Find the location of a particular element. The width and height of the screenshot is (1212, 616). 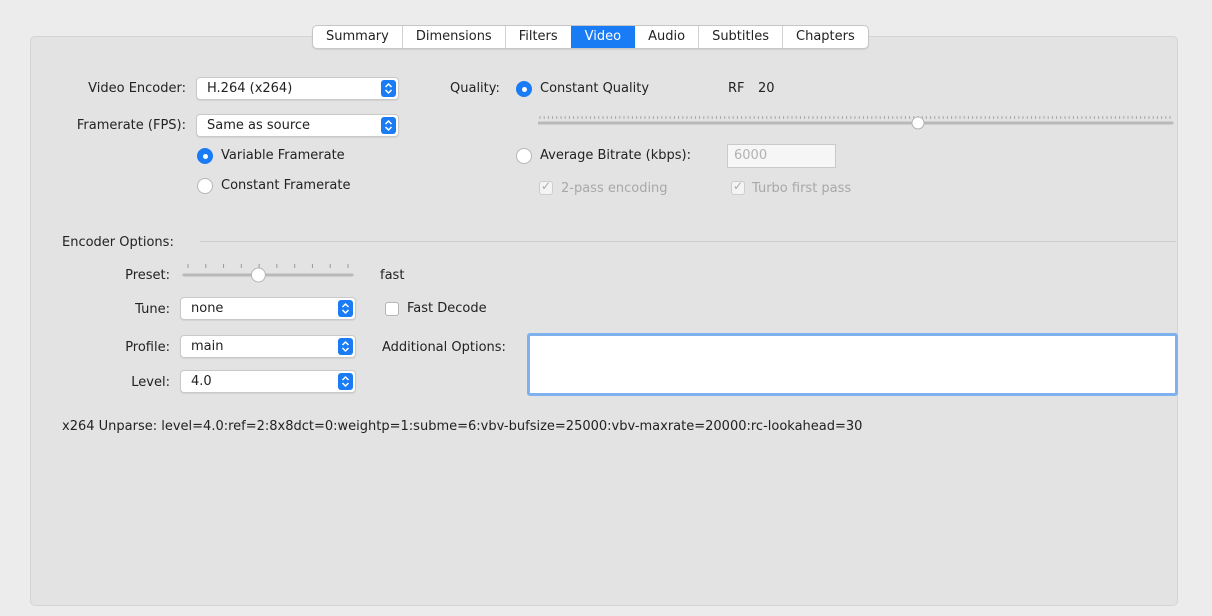

level-select: 4.0 is located at coordinates (268, 381).